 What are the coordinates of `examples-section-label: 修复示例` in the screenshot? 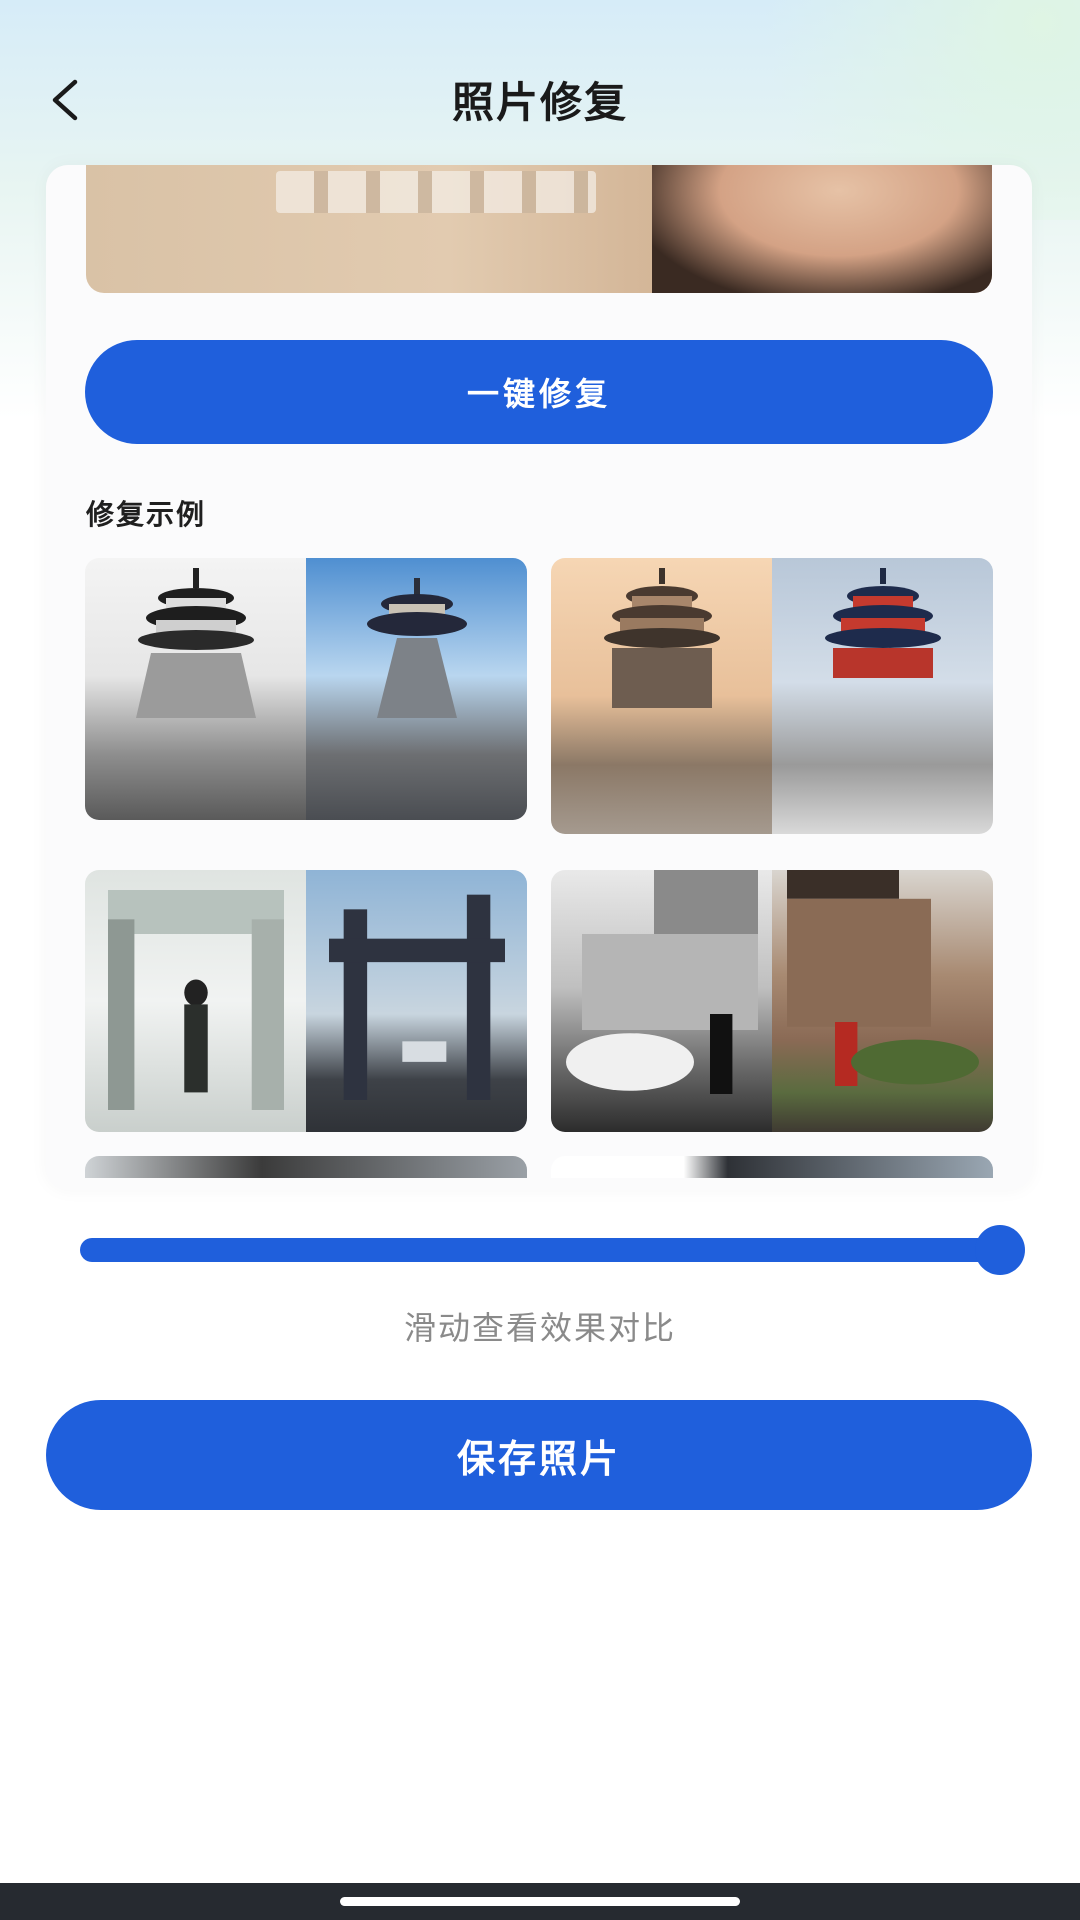 It's located at (146, 514).